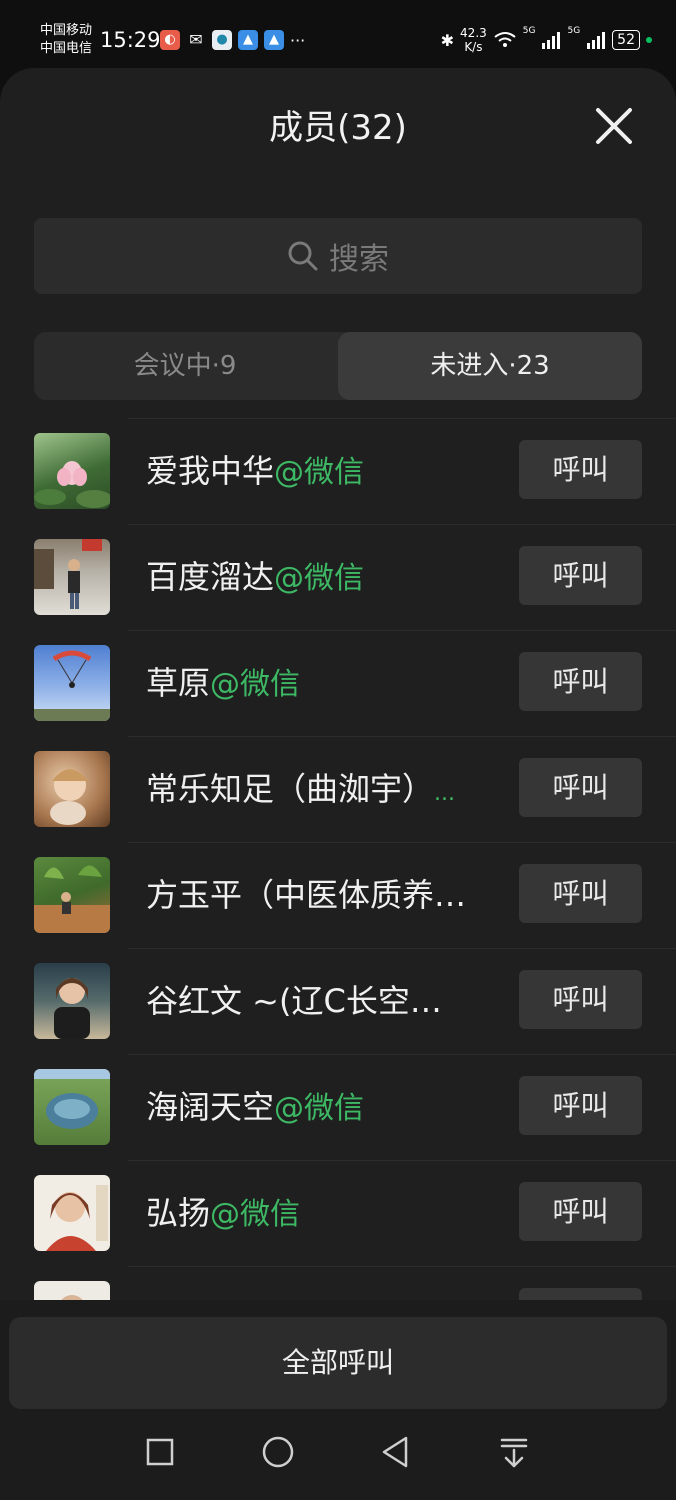  I want to click on person-picture, so click(68, 574).